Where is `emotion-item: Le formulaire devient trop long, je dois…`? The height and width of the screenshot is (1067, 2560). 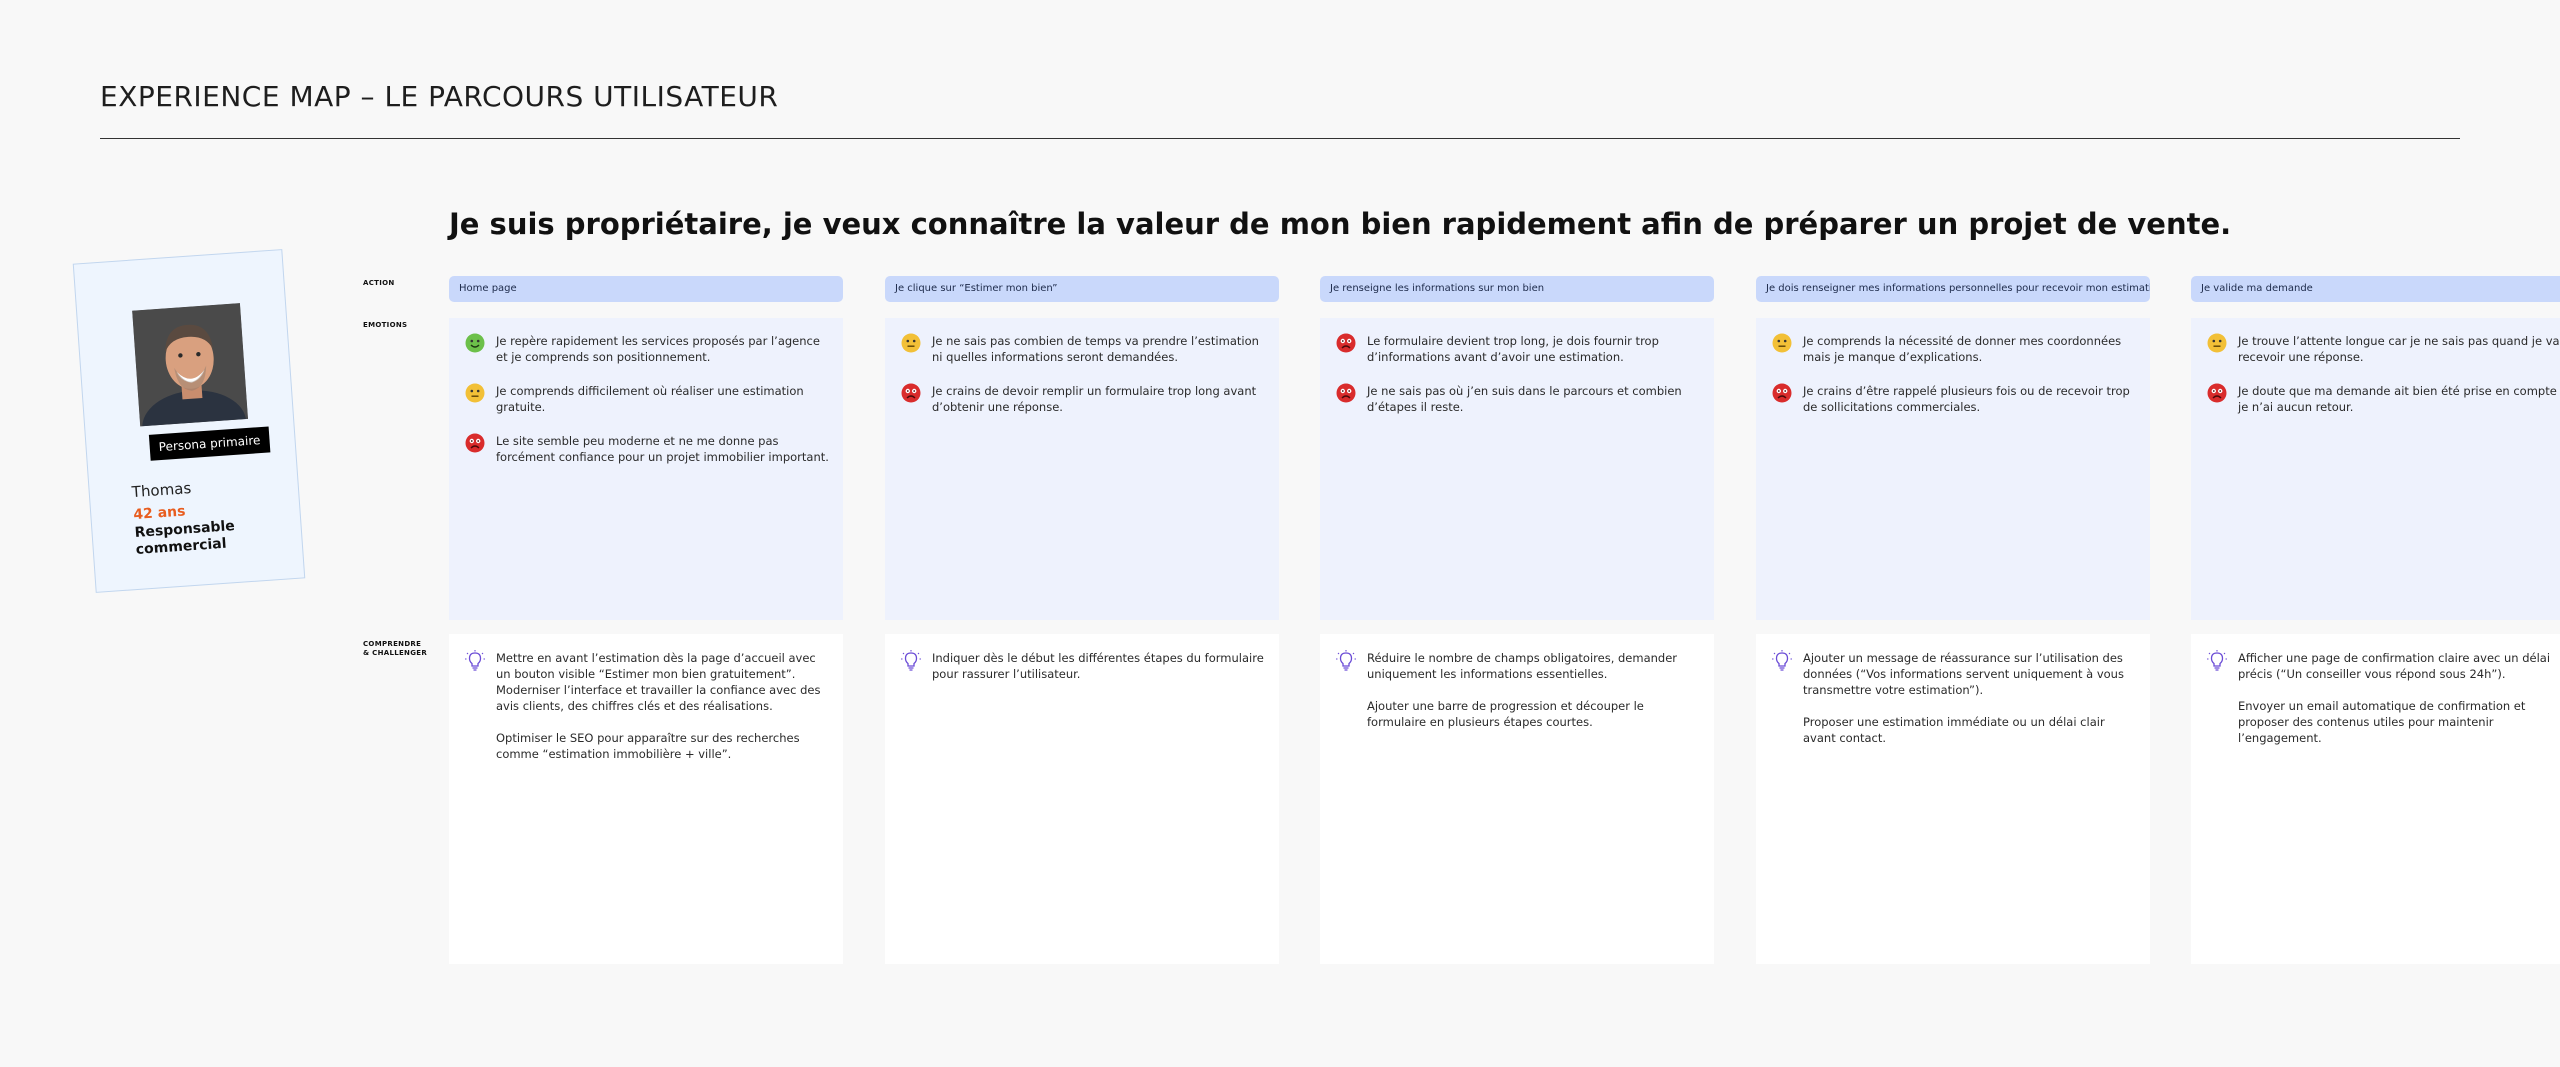
emotion-item: Le formulaire devient trop long, je dois… is located at coordinates (1518, 349).